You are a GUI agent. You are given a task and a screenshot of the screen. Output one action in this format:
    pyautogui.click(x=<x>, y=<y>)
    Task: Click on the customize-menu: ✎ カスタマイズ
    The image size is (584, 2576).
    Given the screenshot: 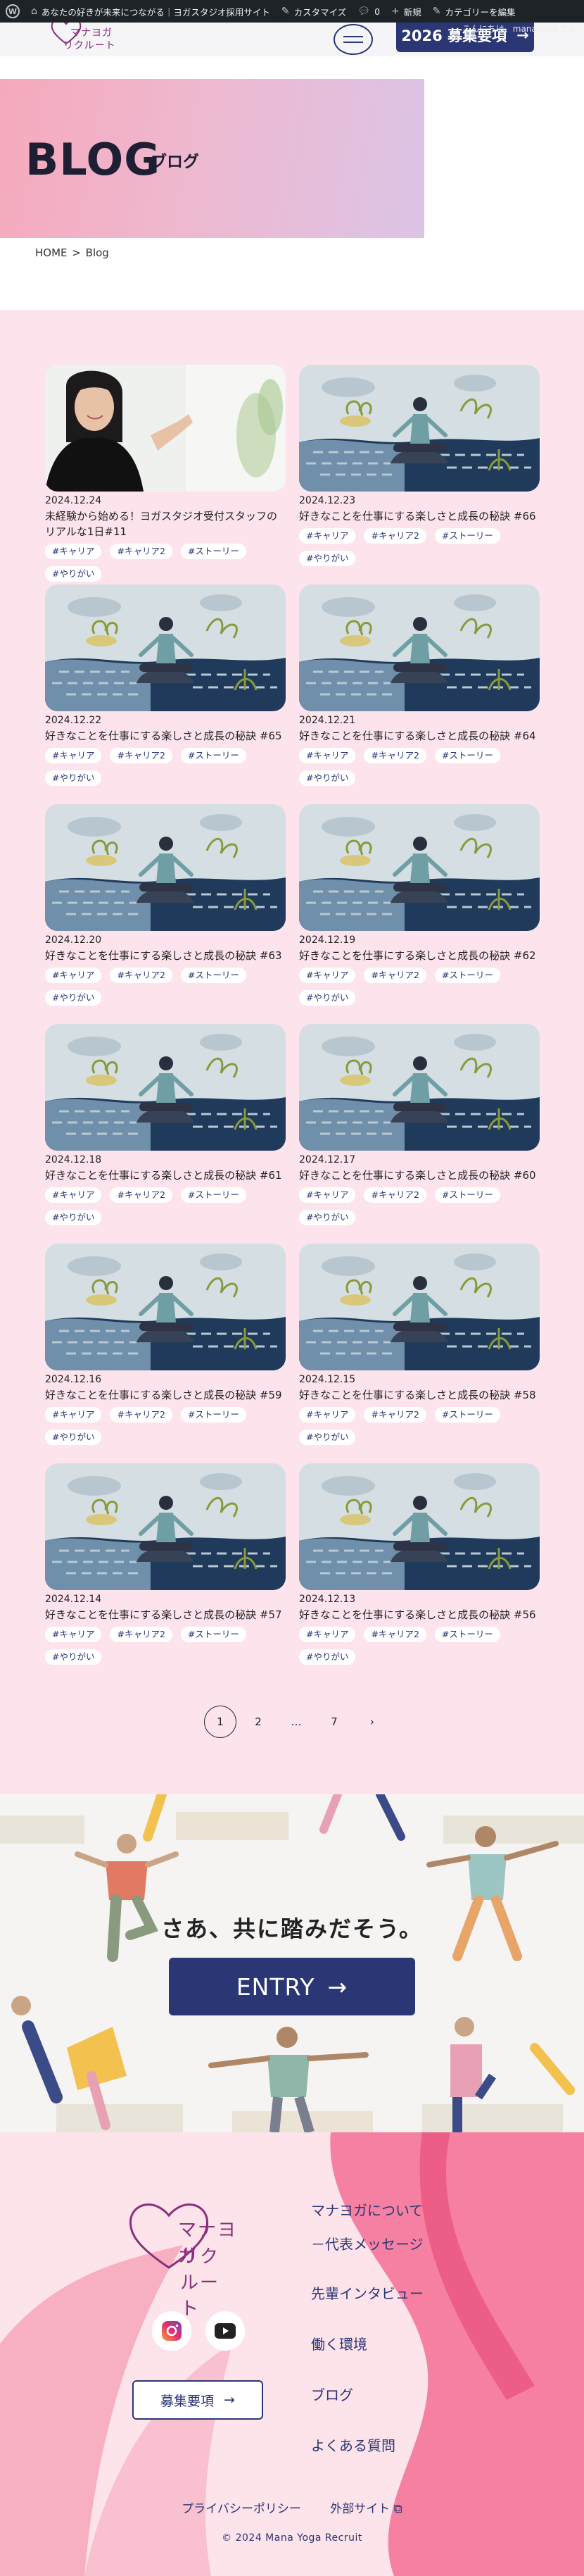 What is the action you would take?
    pyautogui.click(x=314, y=11)
    